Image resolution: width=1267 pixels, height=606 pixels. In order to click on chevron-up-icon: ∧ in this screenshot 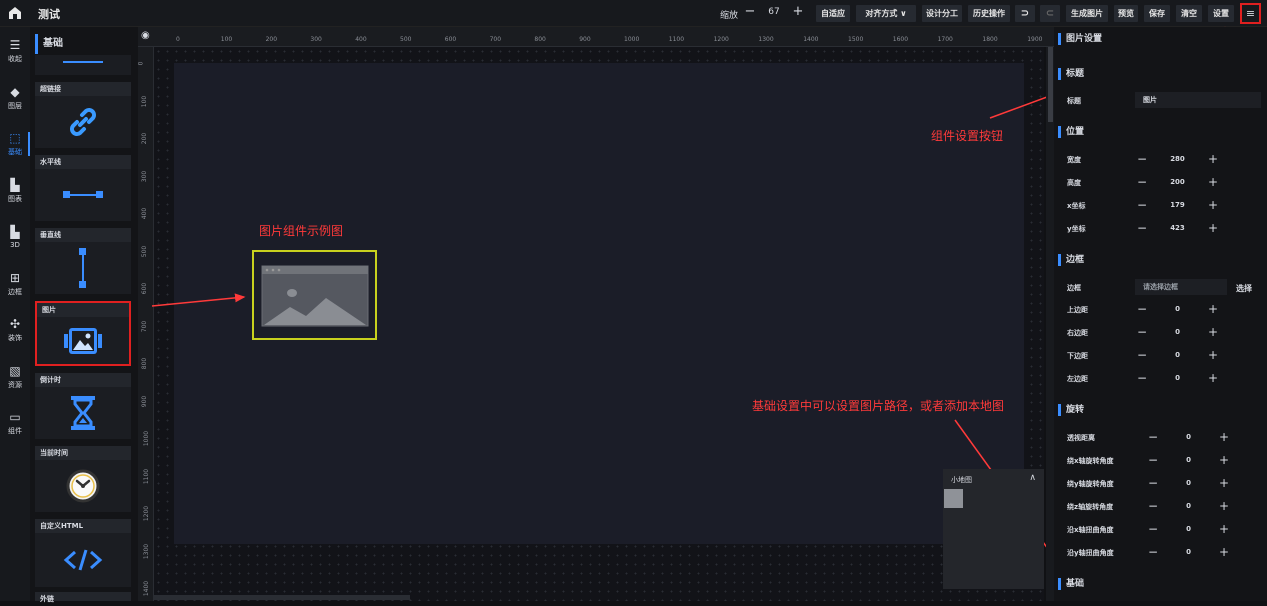, I will do `click(1032, 478)`.